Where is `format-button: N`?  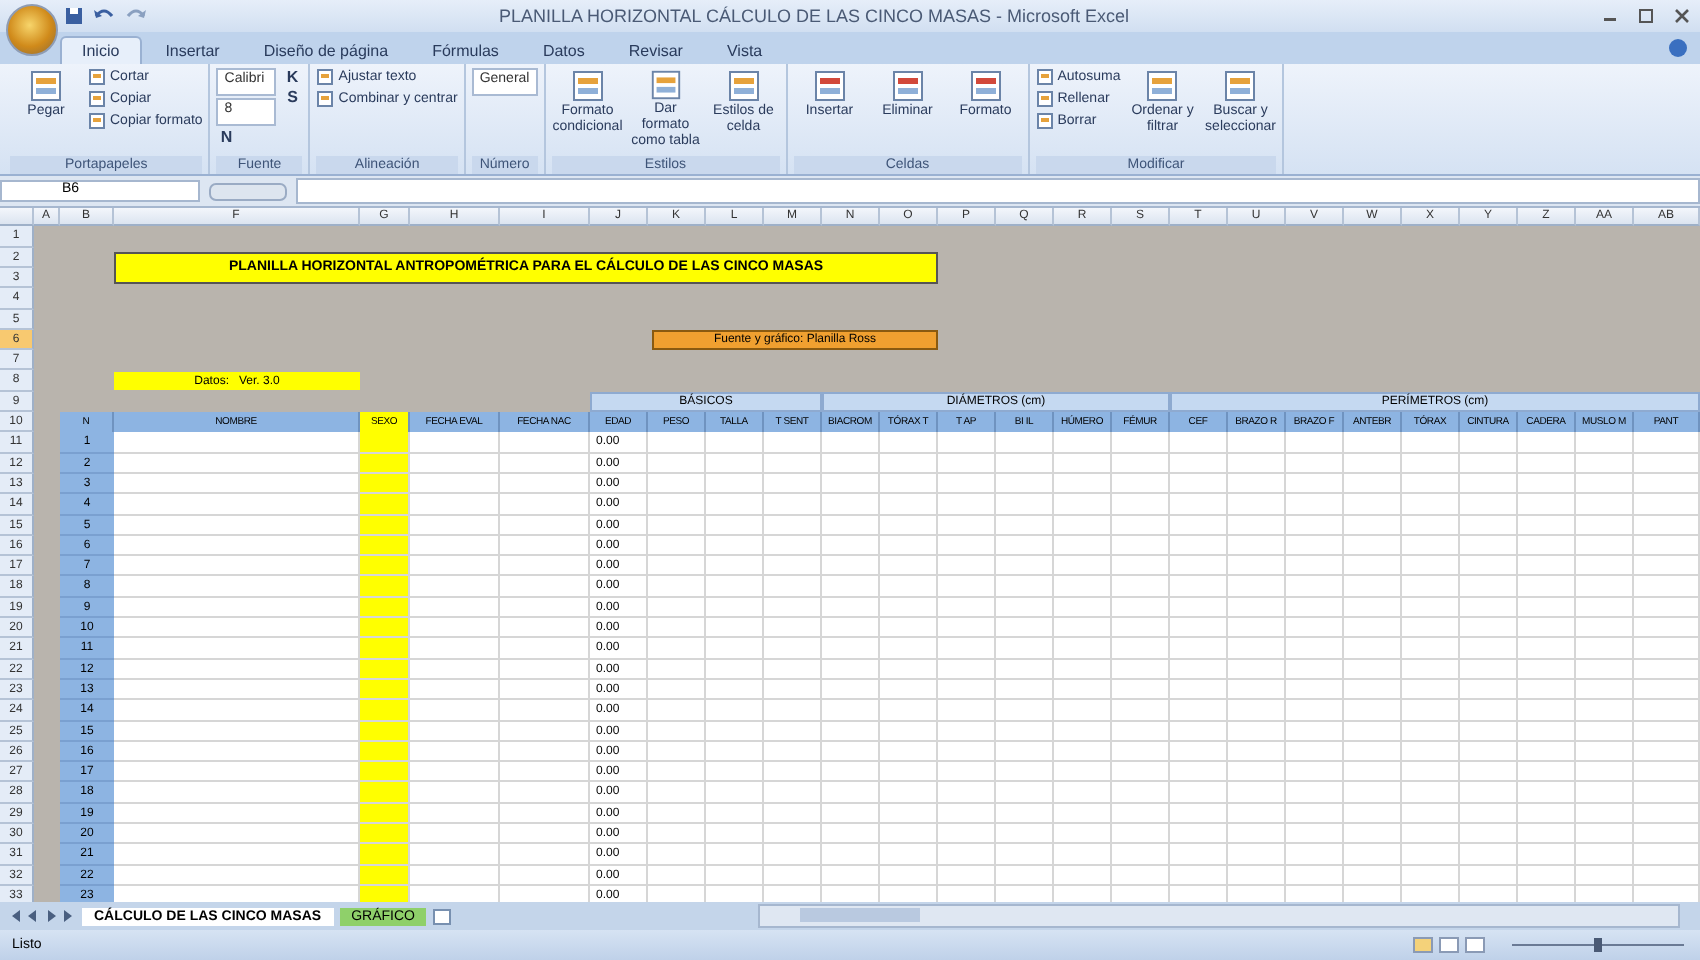
format-button: N is located at coordinates (226, 136).